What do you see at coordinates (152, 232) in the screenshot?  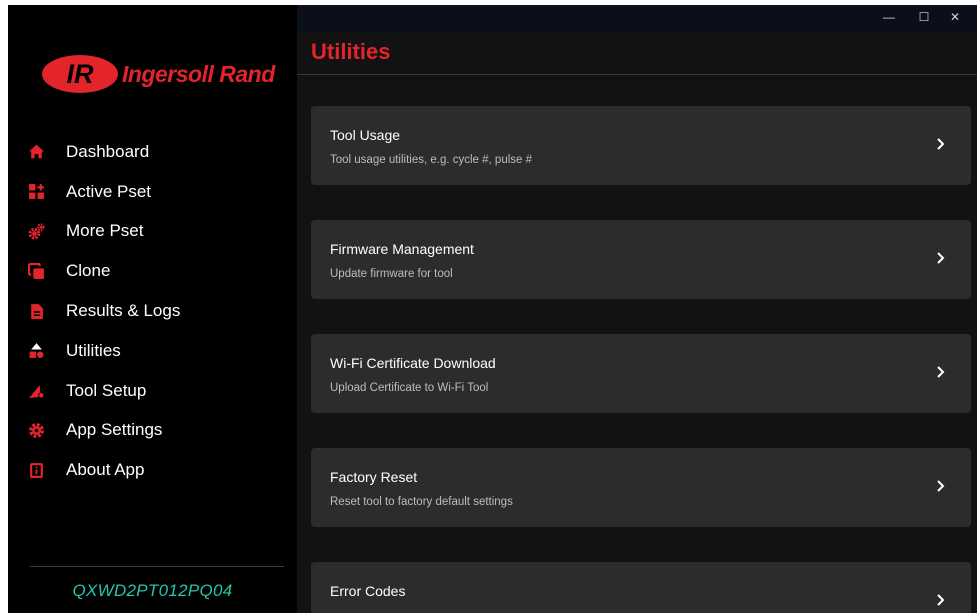 I see `sidebar-item-more-pset: More Pset` at bounding box center [152, 232].